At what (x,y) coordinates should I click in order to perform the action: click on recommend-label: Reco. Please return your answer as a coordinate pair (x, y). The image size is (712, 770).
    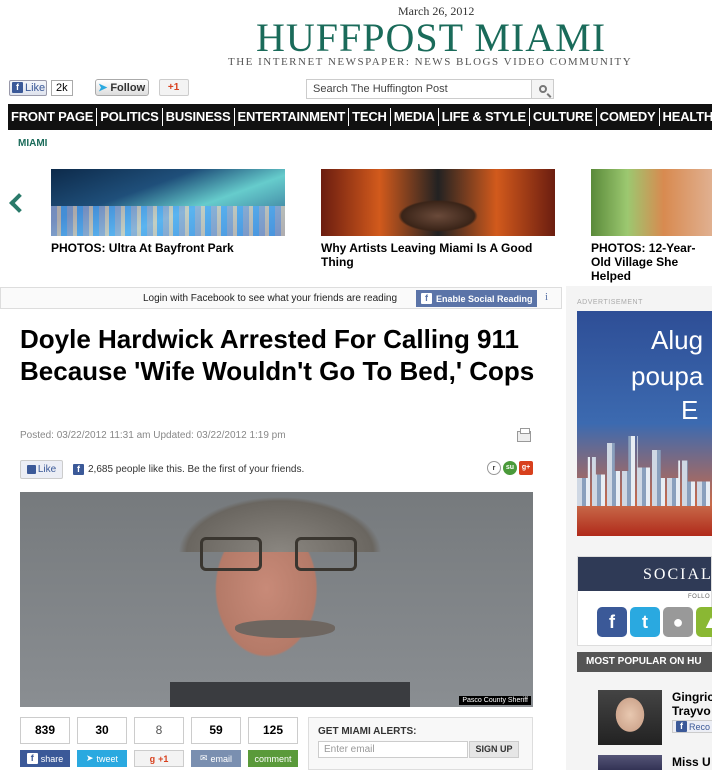
    Looking at the image, I should click on (700, 726).